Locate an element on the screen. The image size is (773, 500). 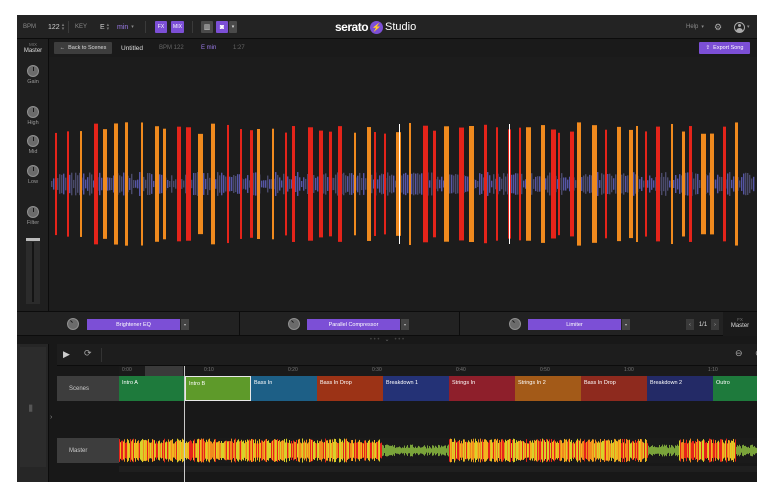
user-menu: ▾ is located at coordinates (742, 27).